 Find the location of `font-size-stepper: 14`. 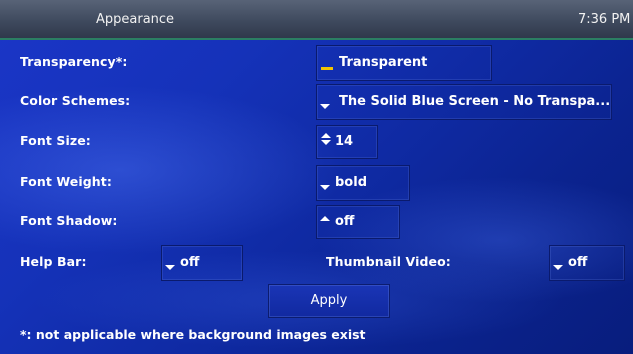

font-size-stepper: 14 is located at coordinates (347, 142).